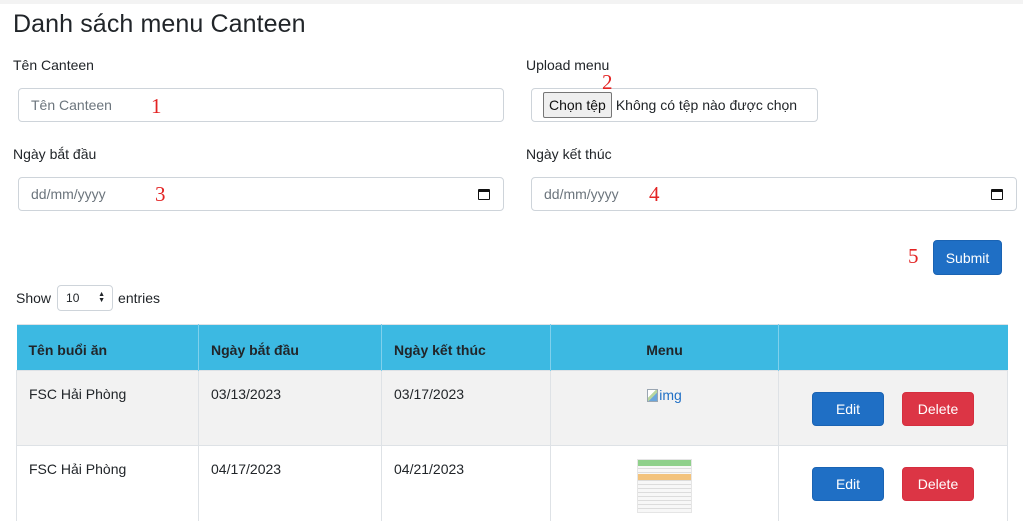 This screenshot has height=525, width=1023. Describe the element at coordinates (670, 395) in the screenshot. I see `menu-image-alt: img` at that location.